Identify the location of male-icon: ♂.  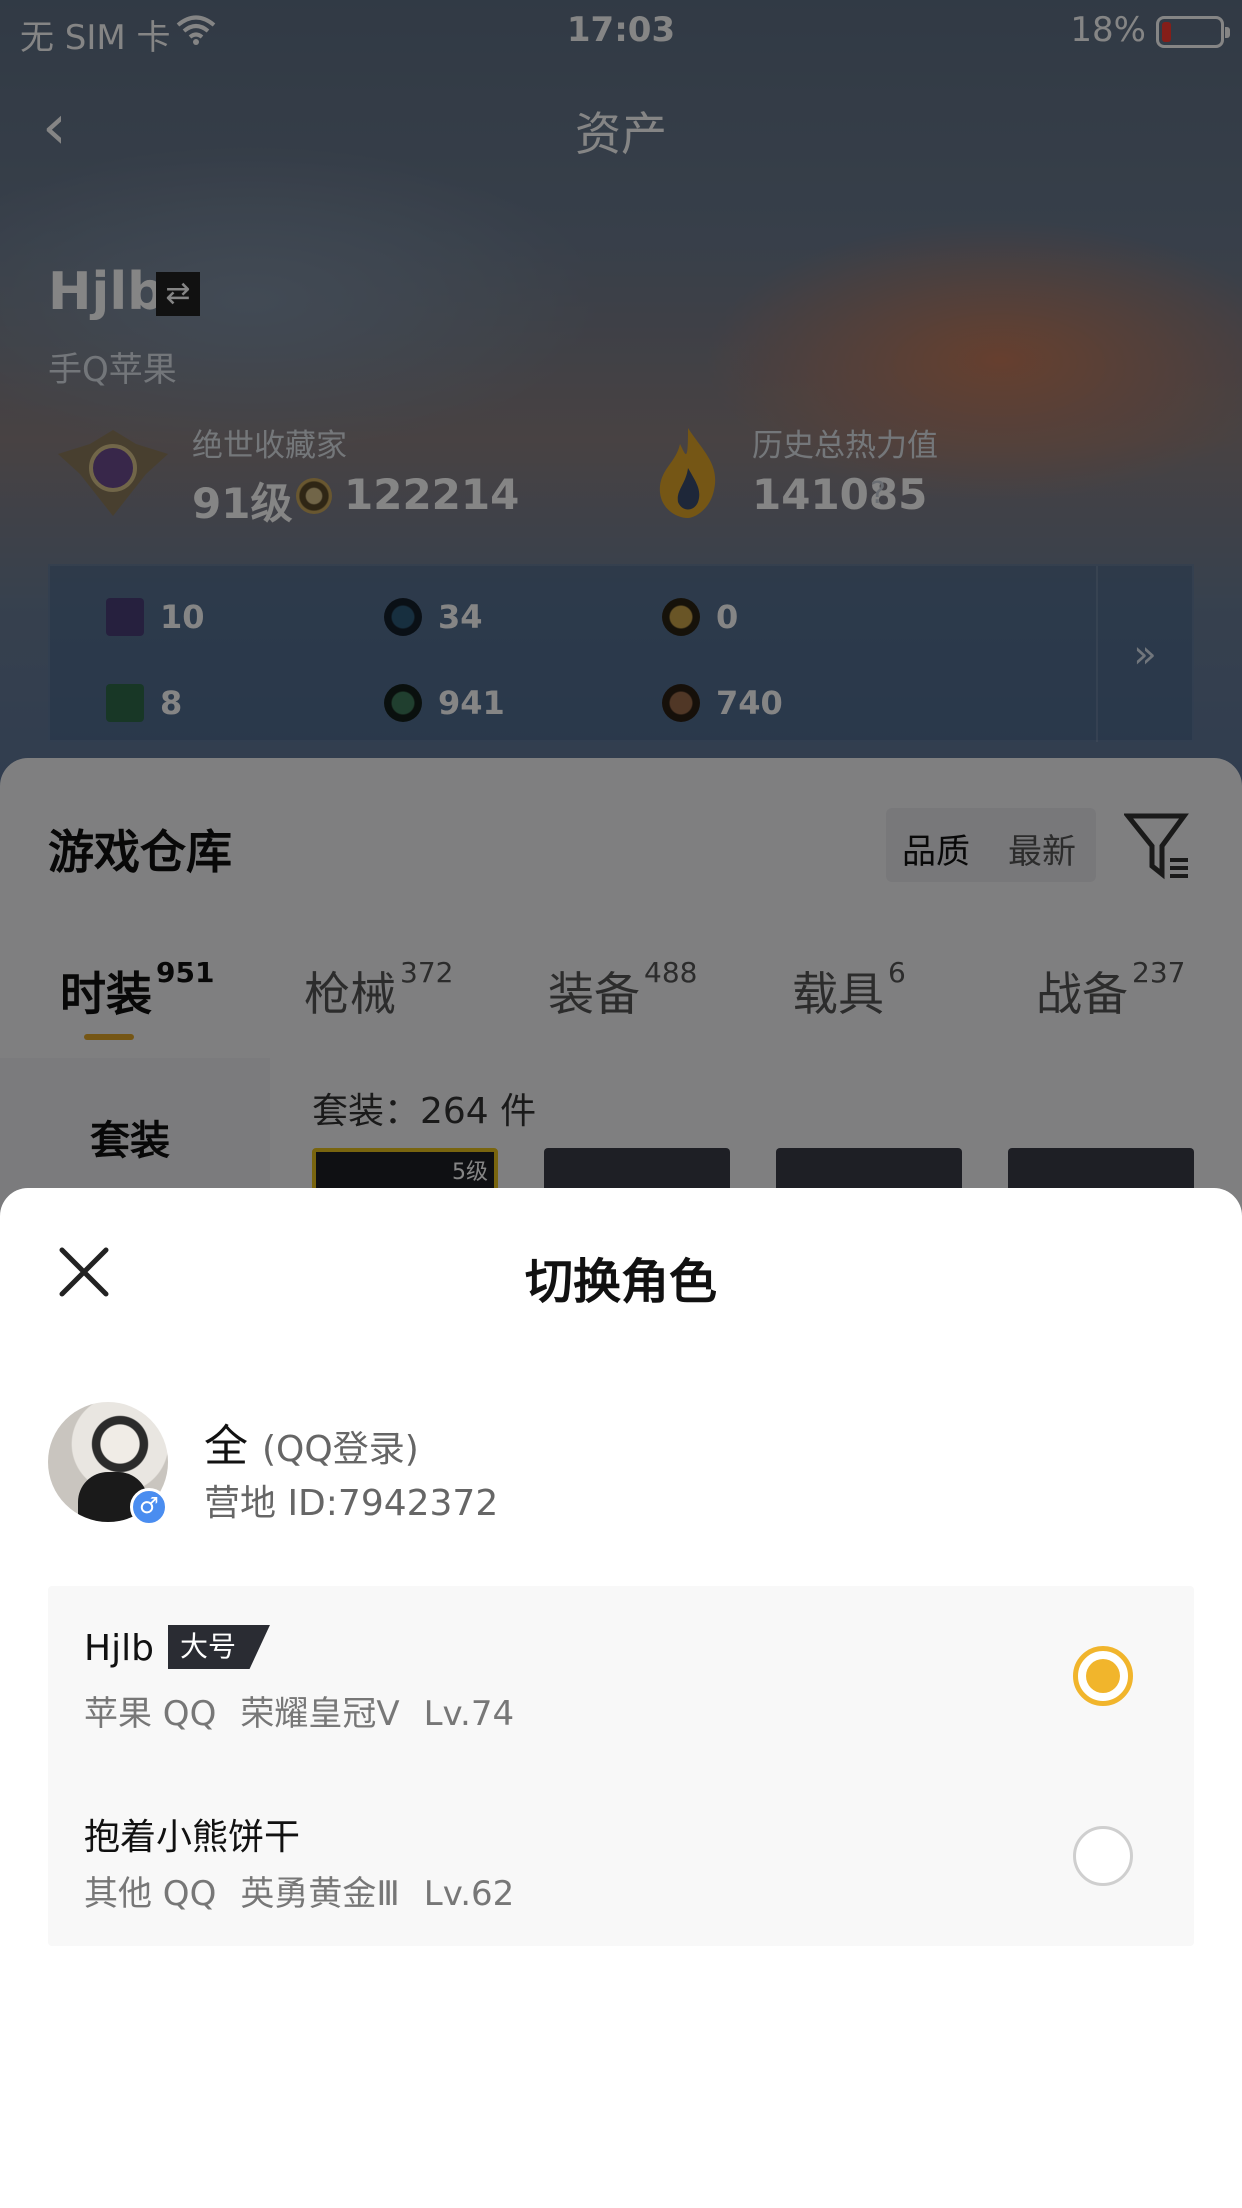
(149, 1507).